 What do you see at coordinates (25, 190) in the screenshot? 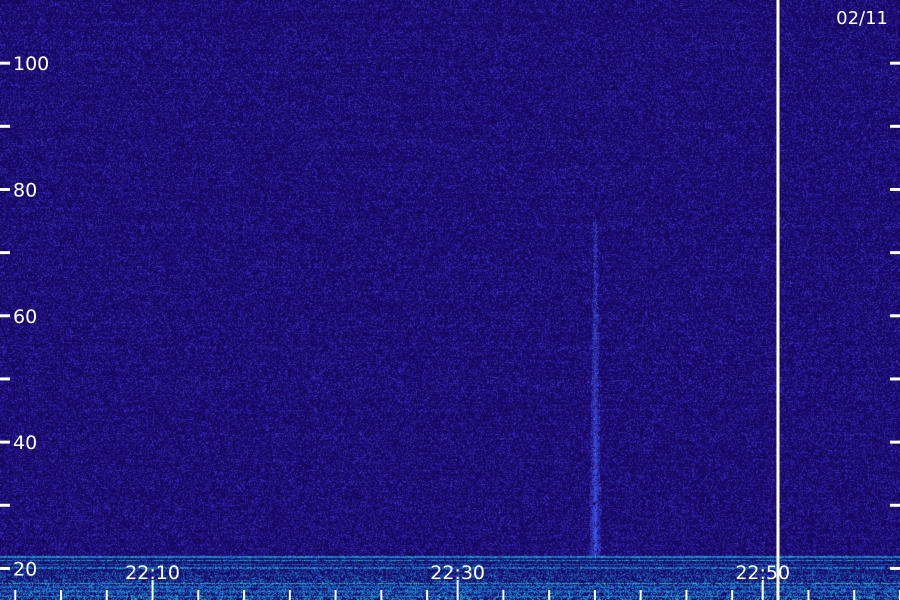
I see `y-tick-label: 80` at bounding box center [25, 190].